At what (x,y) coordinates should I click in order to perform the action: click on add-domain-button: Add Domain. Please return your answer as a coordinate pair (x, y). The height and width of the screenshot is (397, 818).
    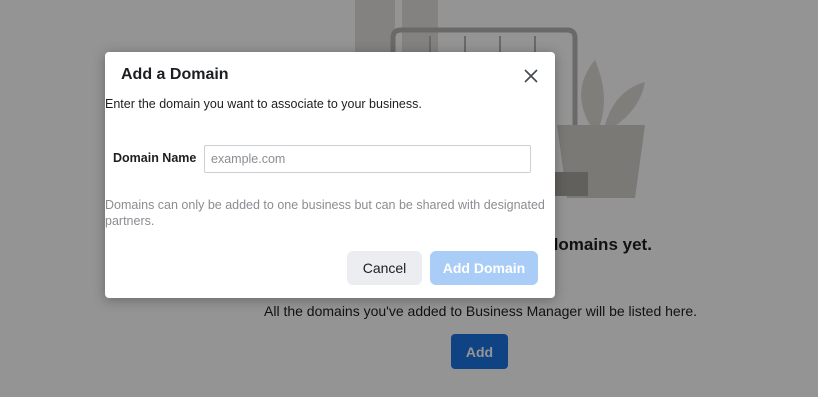
    Looking at the image, I should click on (484, 268).